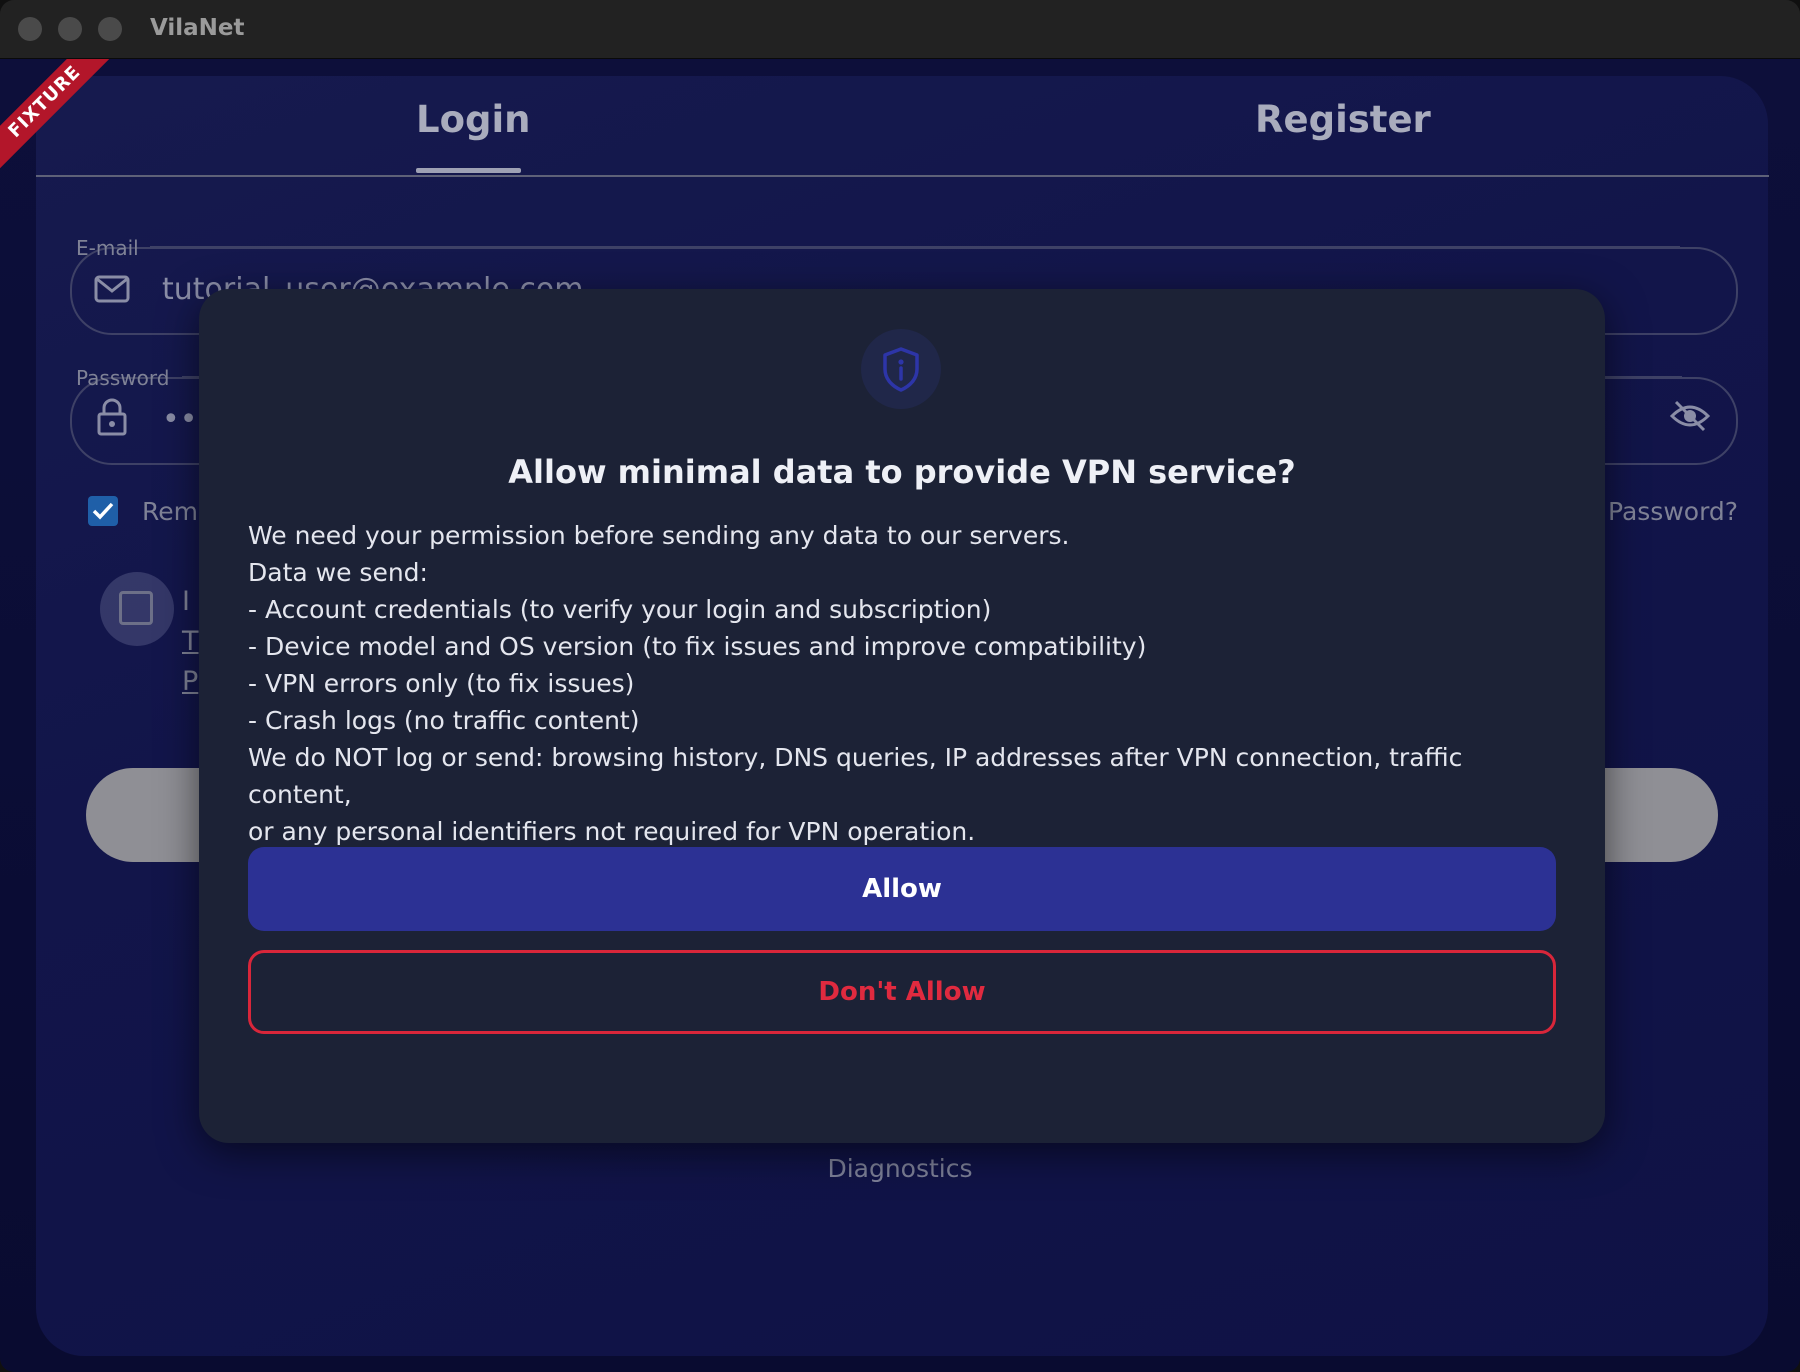  I want to click on password-field-label: Password, so click(123, 378).